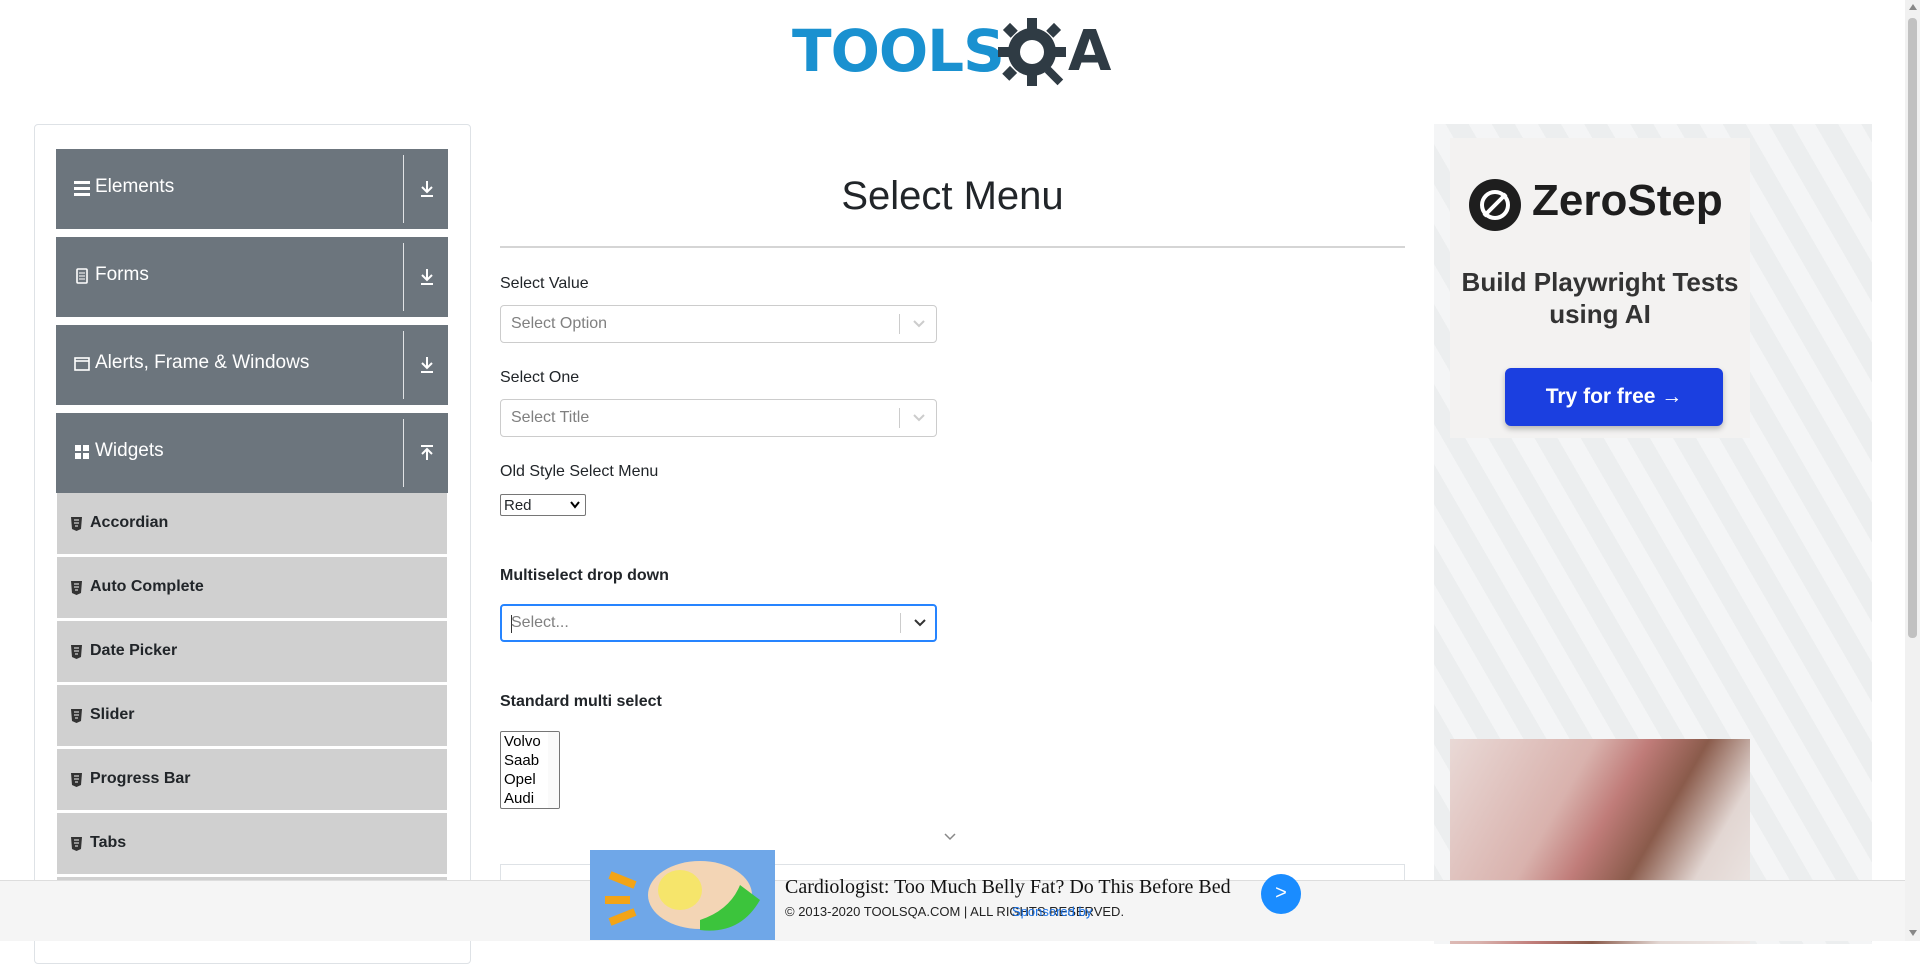 The height and width of the screenshot is (964, 1920). I want to click on sidebar-group-elements: Elements, so click(252, 189).